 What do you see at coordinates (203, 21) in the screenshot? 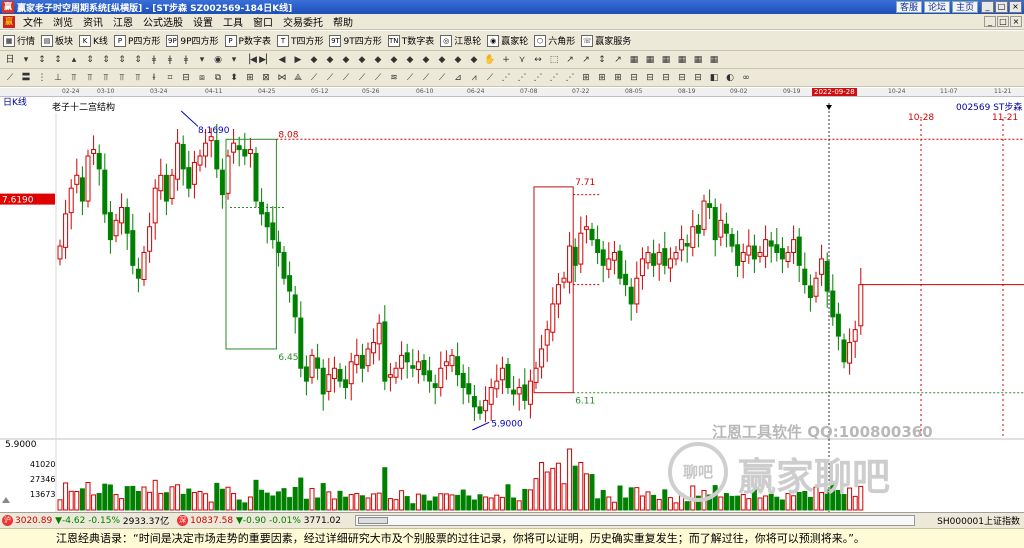
I see `menu-settings: 设置` at bounding box center [203, 21].